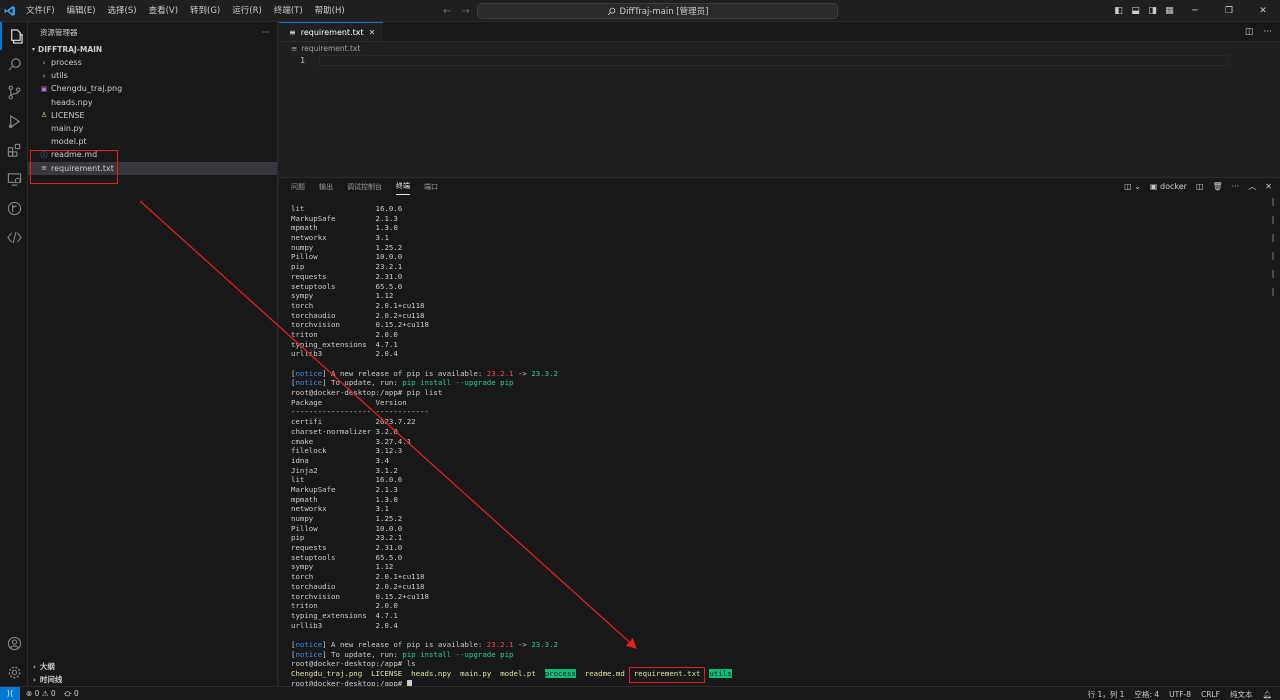  Describe the element at coordinates (163, 11) in the screenshot. I see `menu-view: 查看(V)` at that location.